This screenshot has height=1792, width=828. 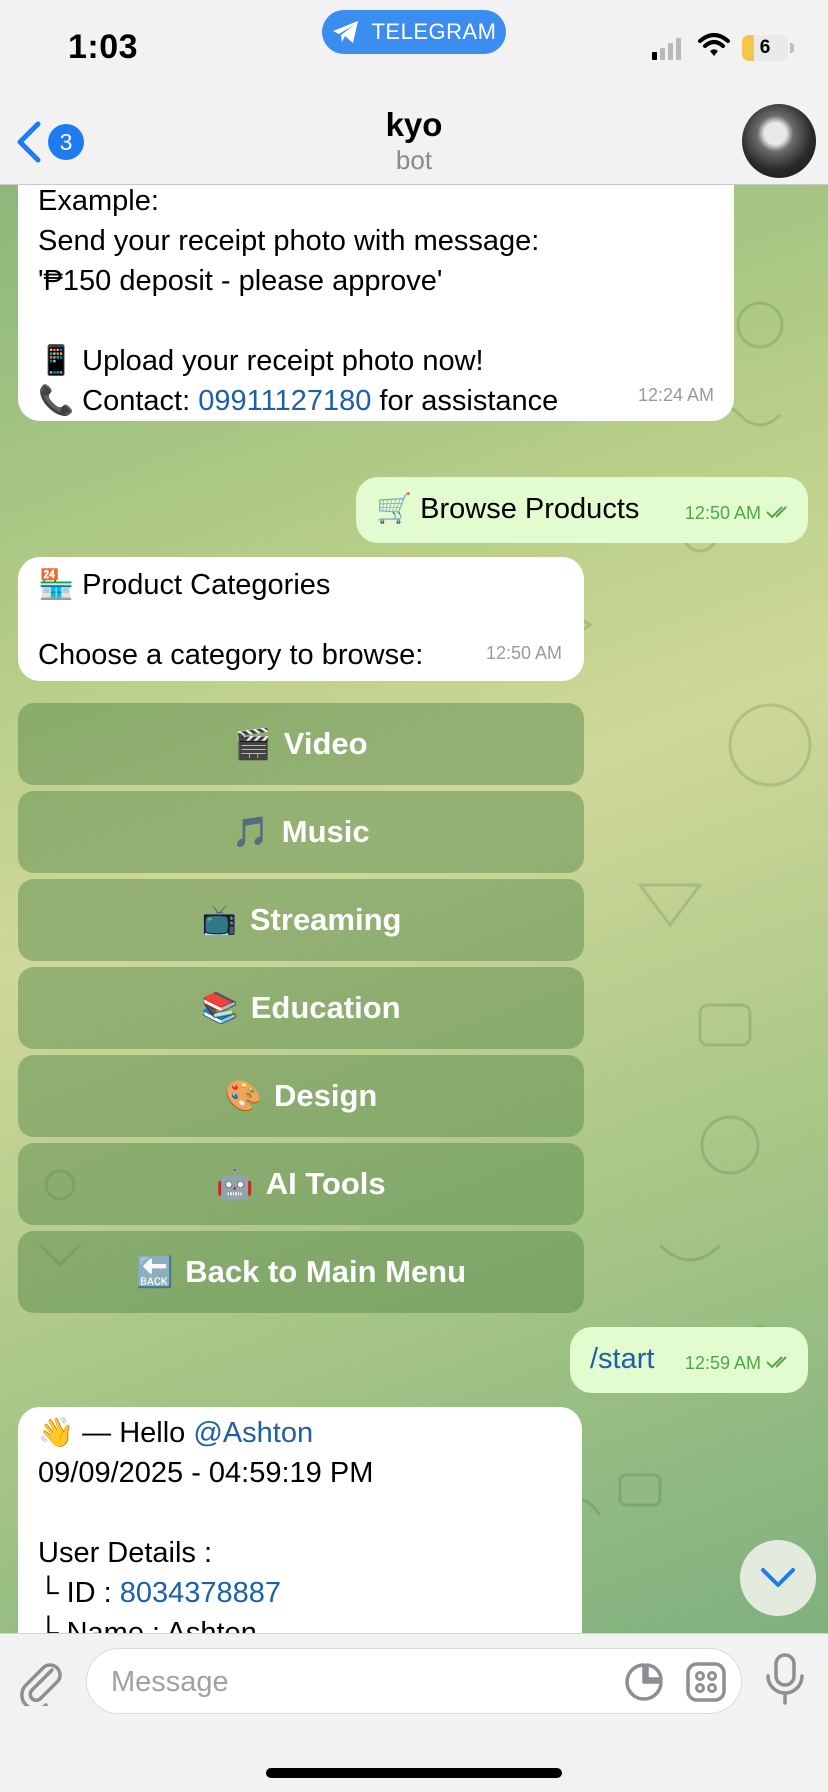 I want to click on contact-suffix: for assistance, so click(x=465, y=401).